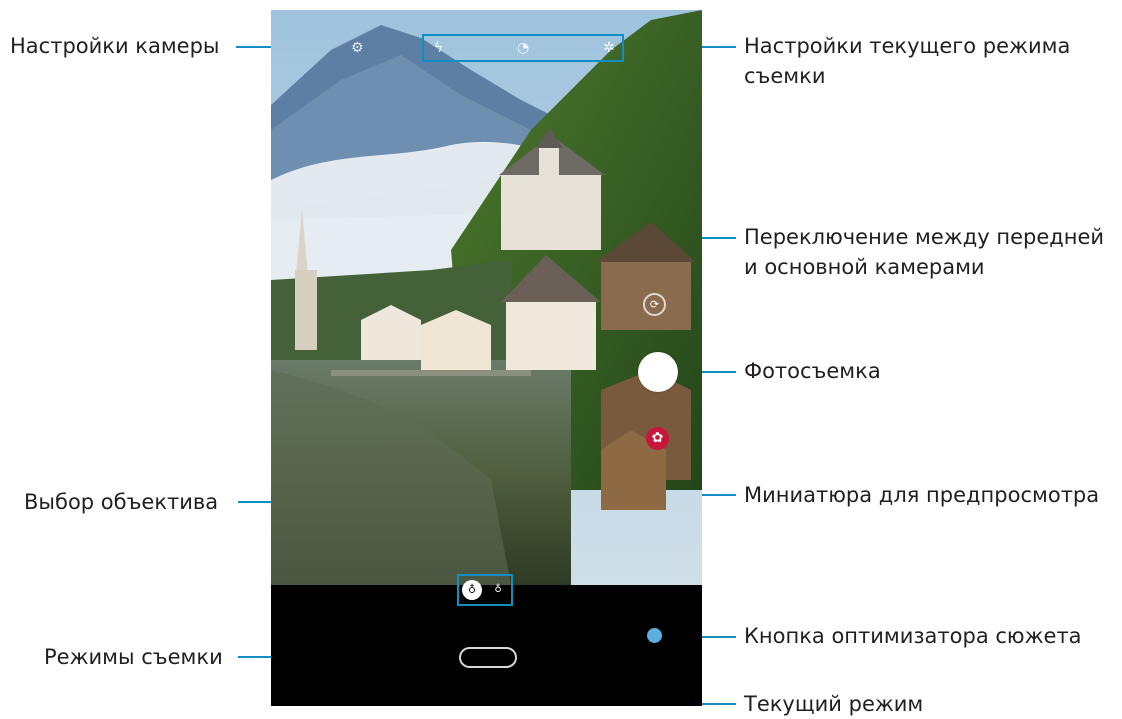  What do you see at coordinates (654, 635) in the screenshot?
I see `scene-optimizer-button` at bounding box center [654, 635].